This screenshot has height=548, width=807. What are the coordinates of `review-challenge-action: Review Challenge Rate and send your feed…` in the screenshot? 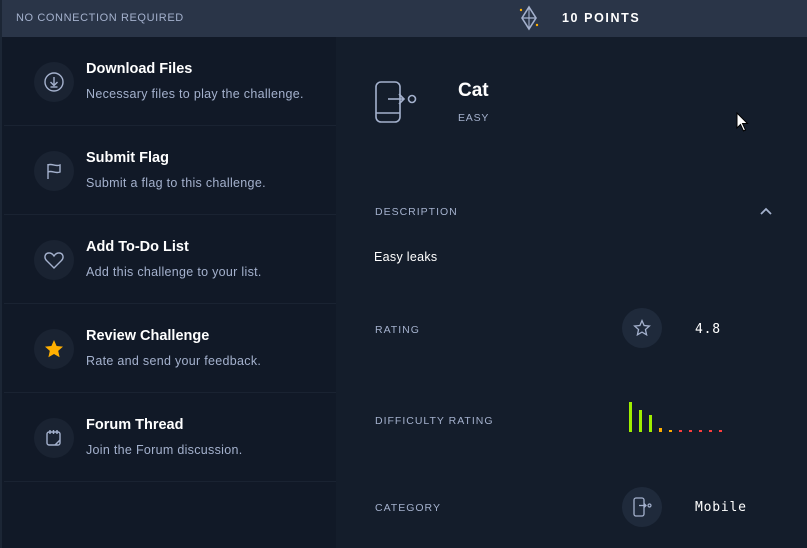 It's located at (170, 348).